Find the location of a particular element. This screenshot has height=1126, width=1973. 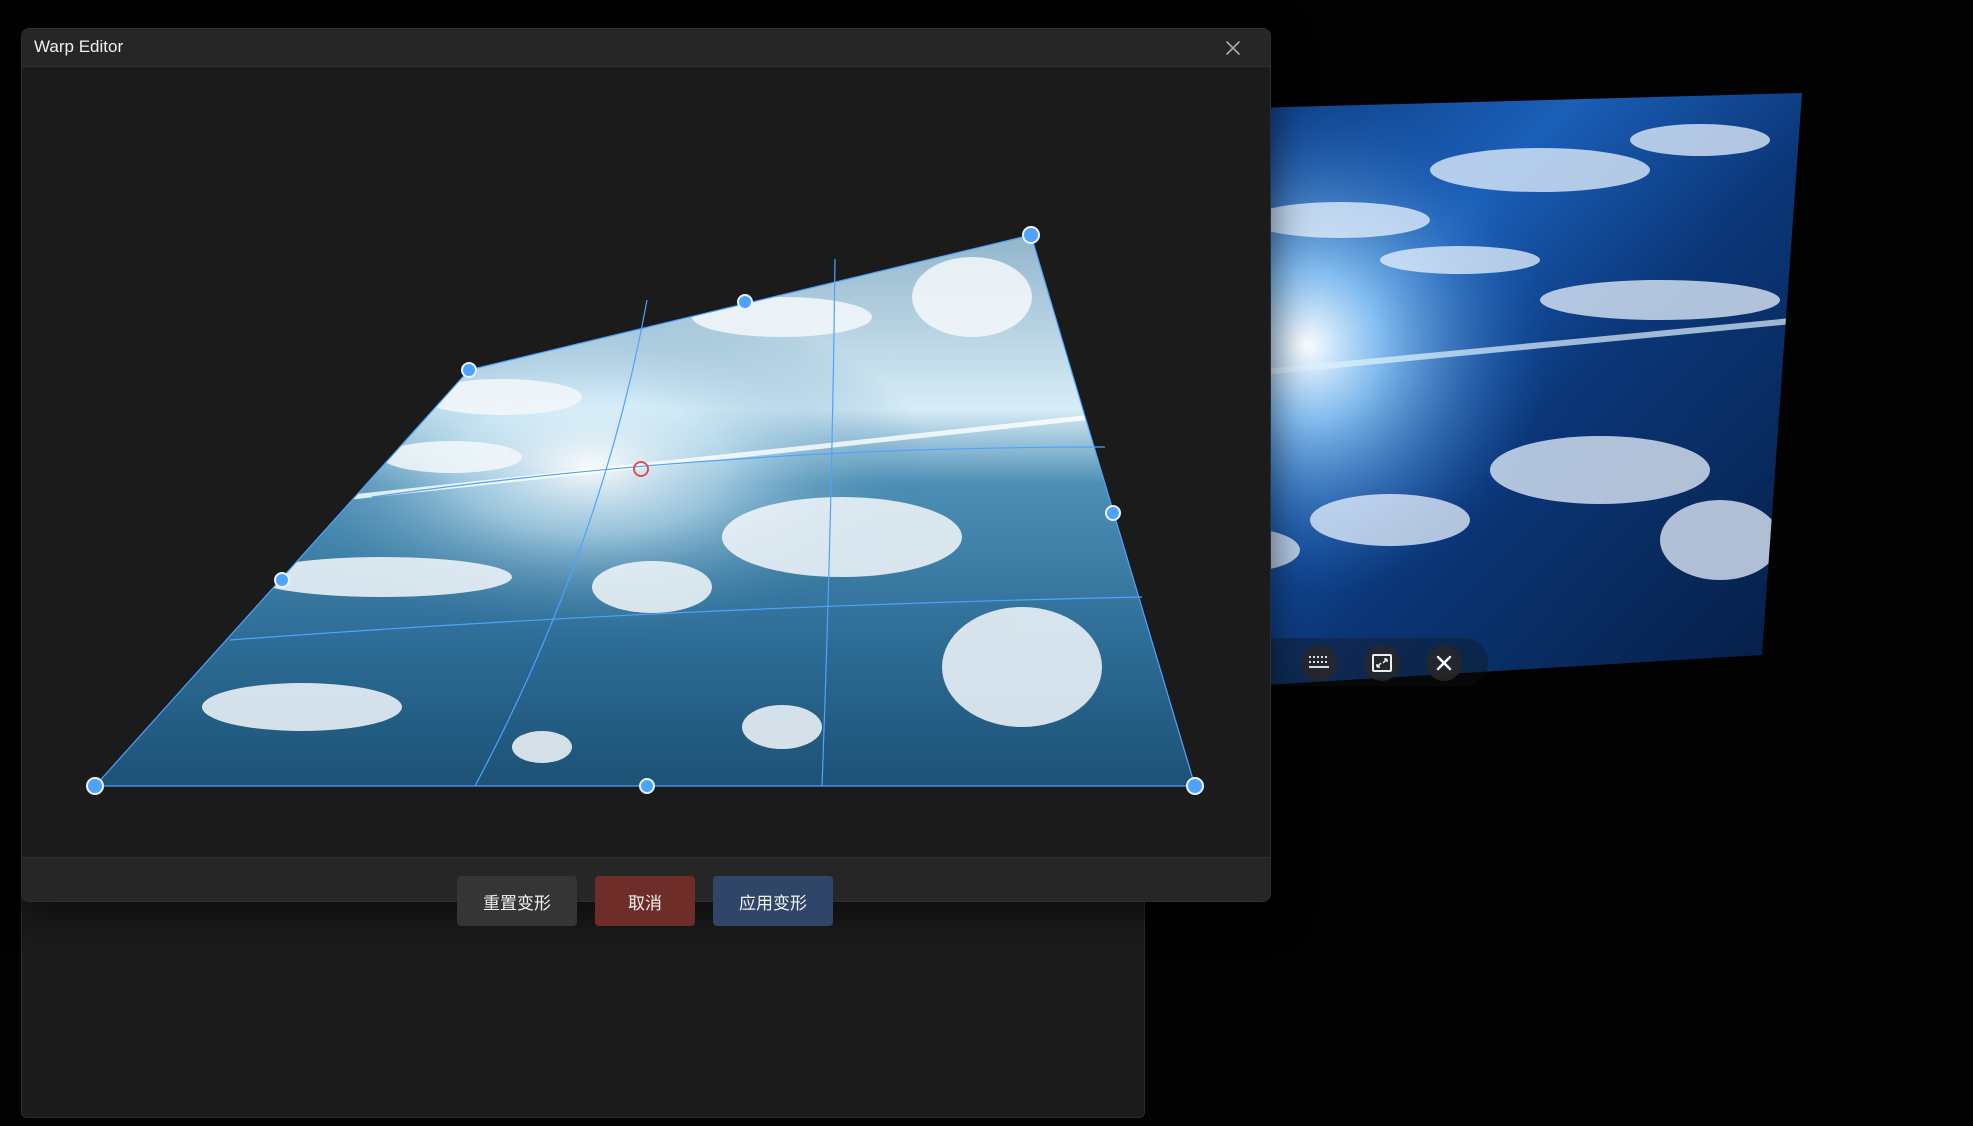

close-button is located at coordinates (1233, 48).